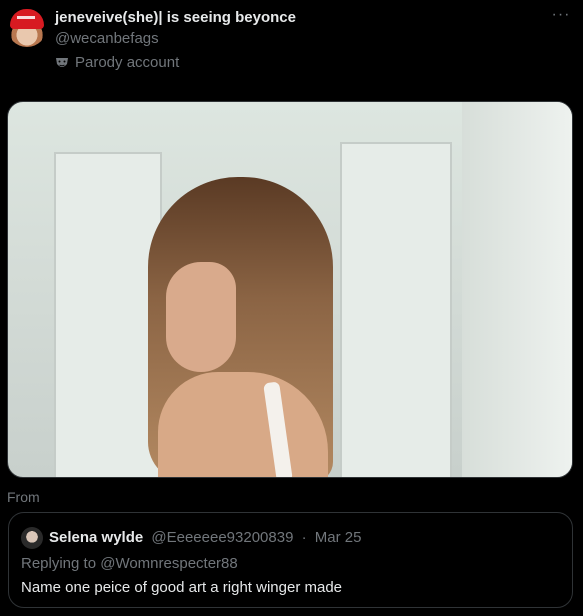 The image size is (583, 616). I want to click on quoted-header: Selena wylde @Eeeeeee93200839 · Mar 25, so click(205, 537).